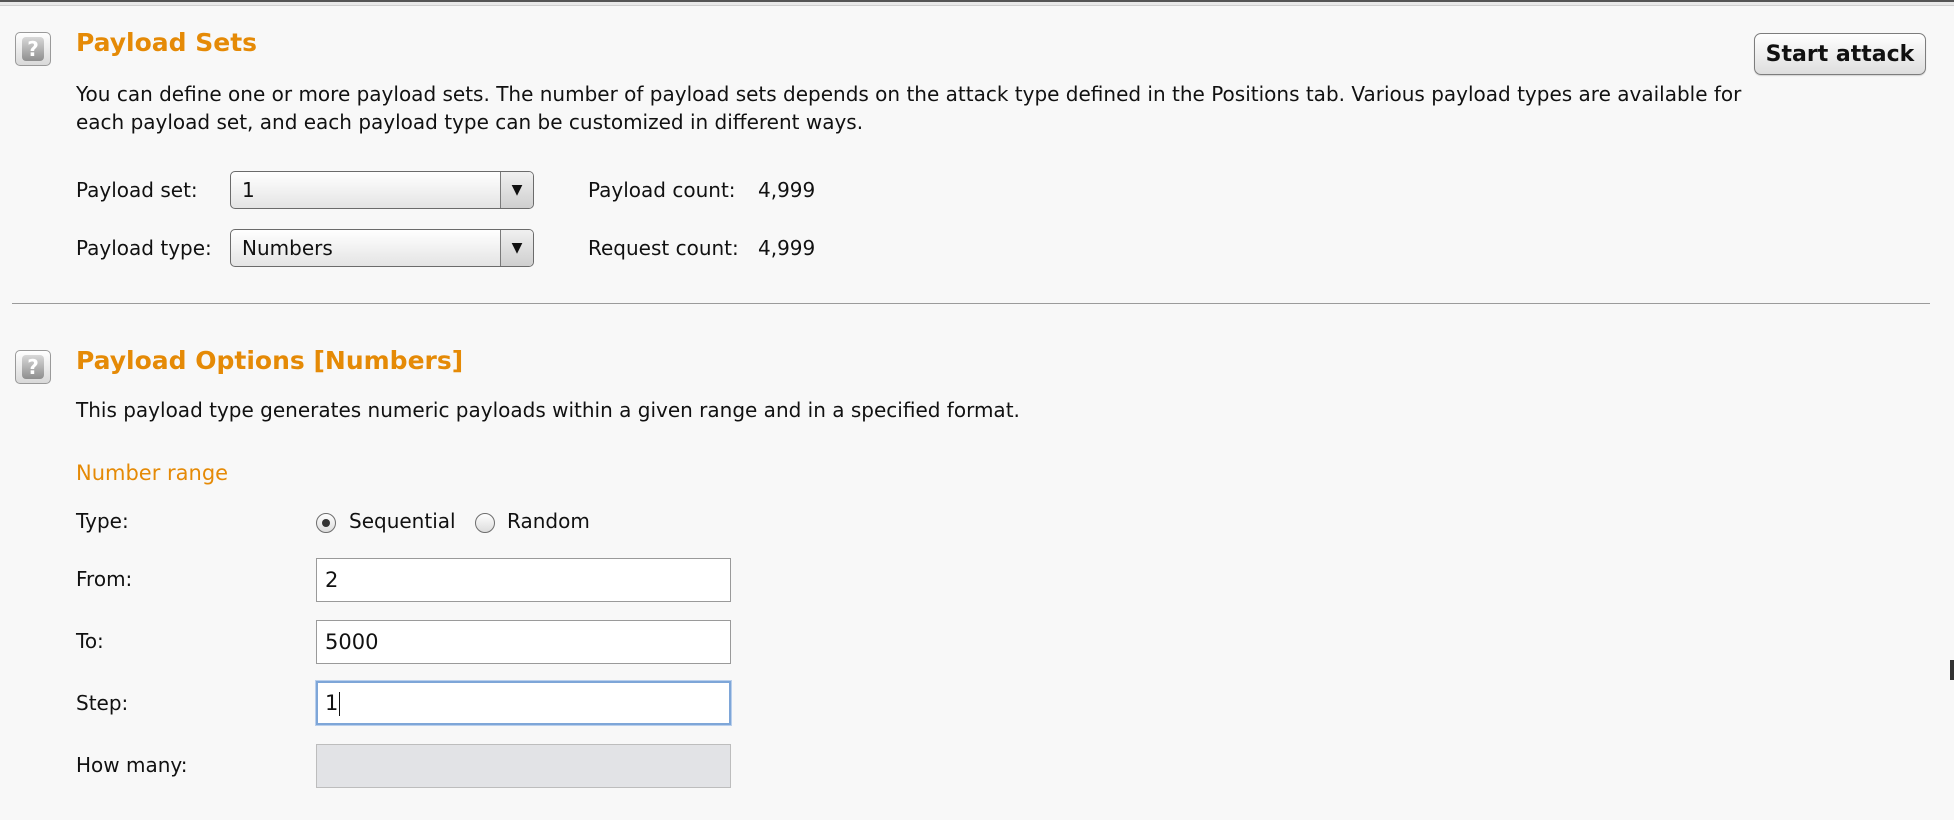  What do you see at coordinates (523, 703) in the screenshot?
I see `step-field: 1` at bounding box center [523, 703].